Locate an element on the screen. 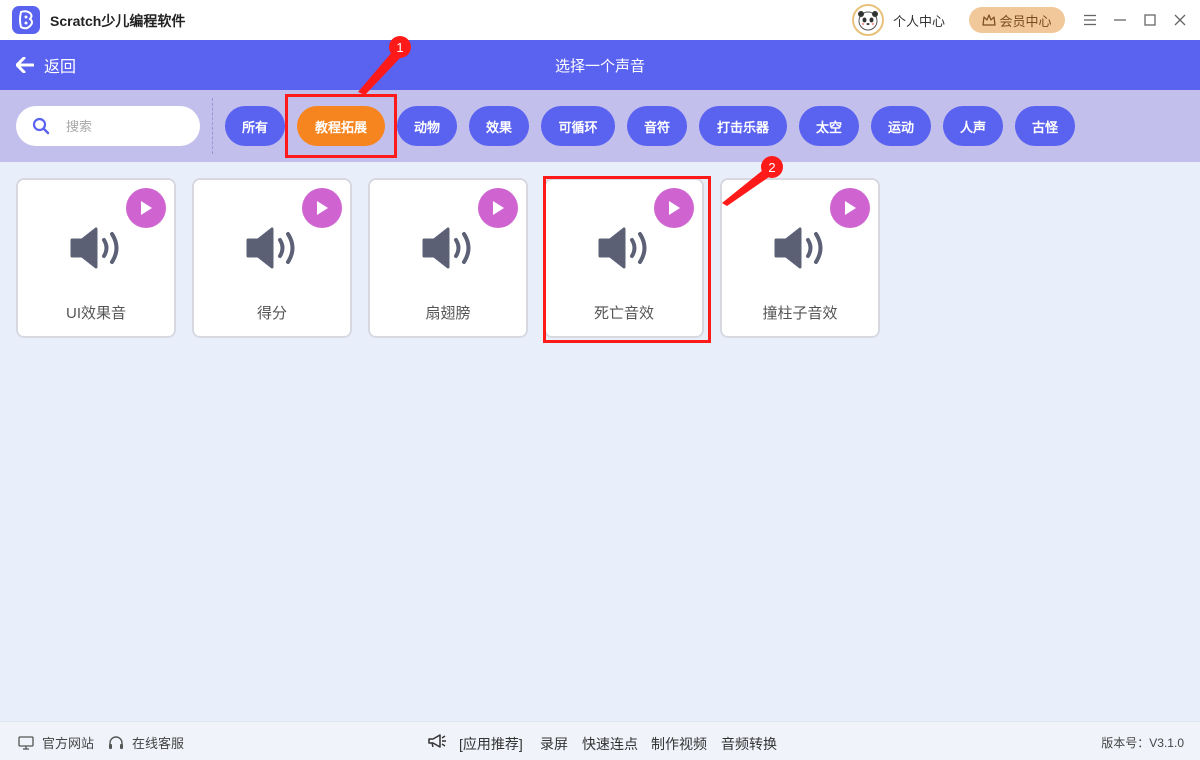 The height and width of the screenshot is (760, 1200). sound-card: 撞柱子音效 is located at coordinates (800, 258).